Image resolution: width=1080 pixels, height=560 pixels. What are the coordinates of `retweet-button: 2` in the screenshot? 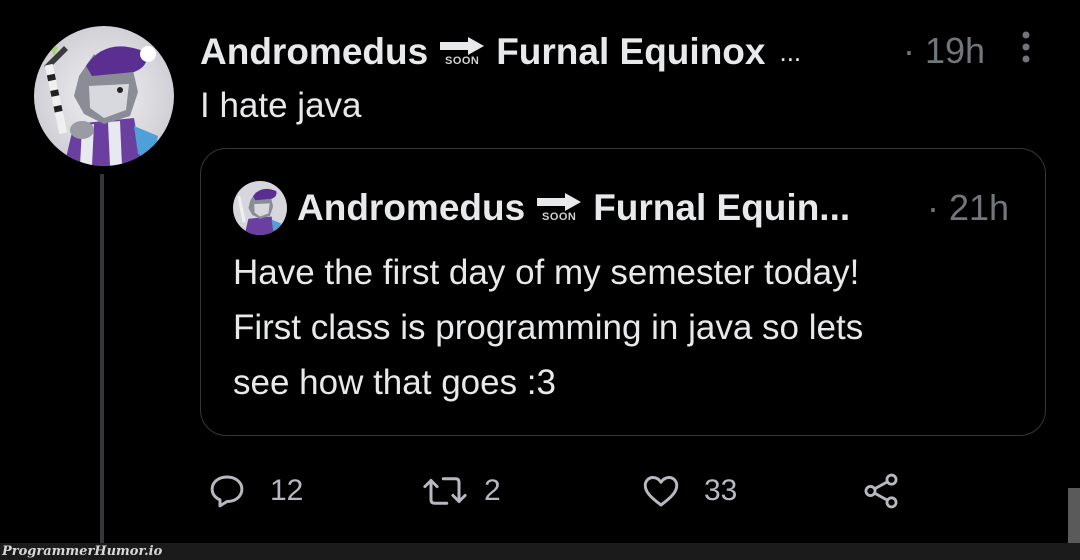 It's located at (461, 491).